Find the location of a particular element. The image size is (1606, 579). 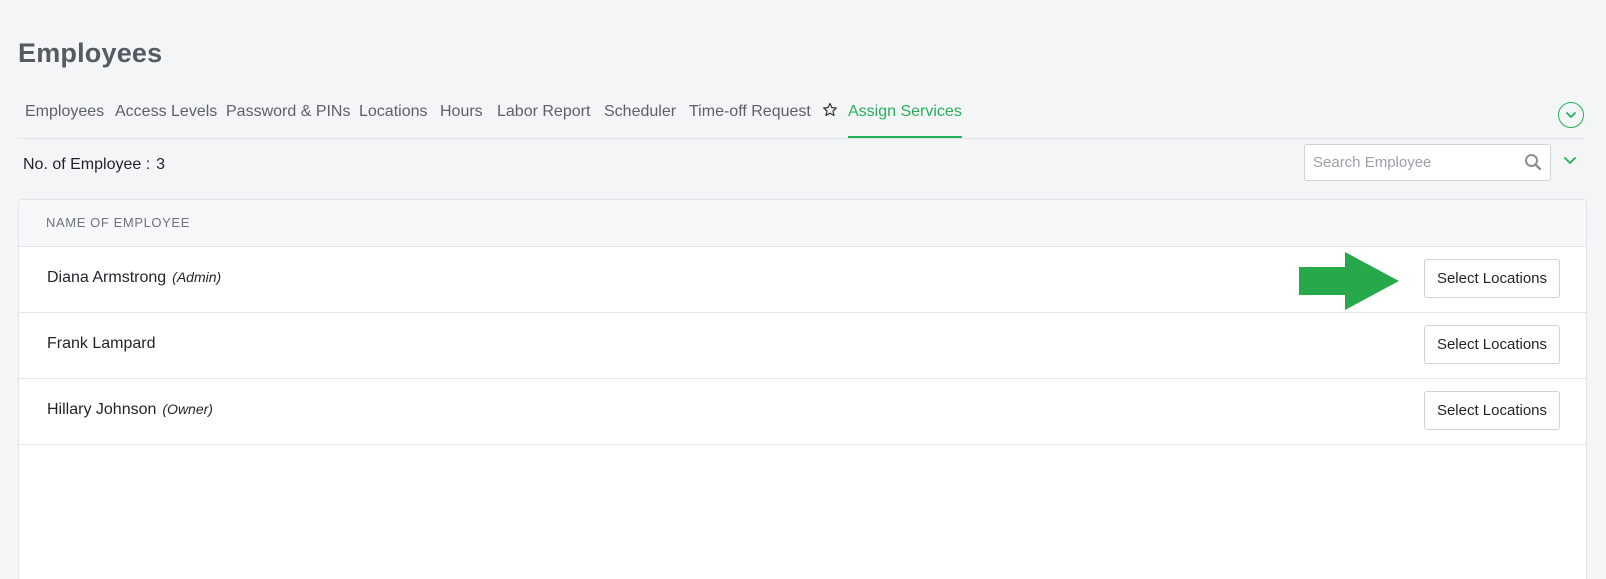

chevron-down-icon is located at coordinates (1570, 160).